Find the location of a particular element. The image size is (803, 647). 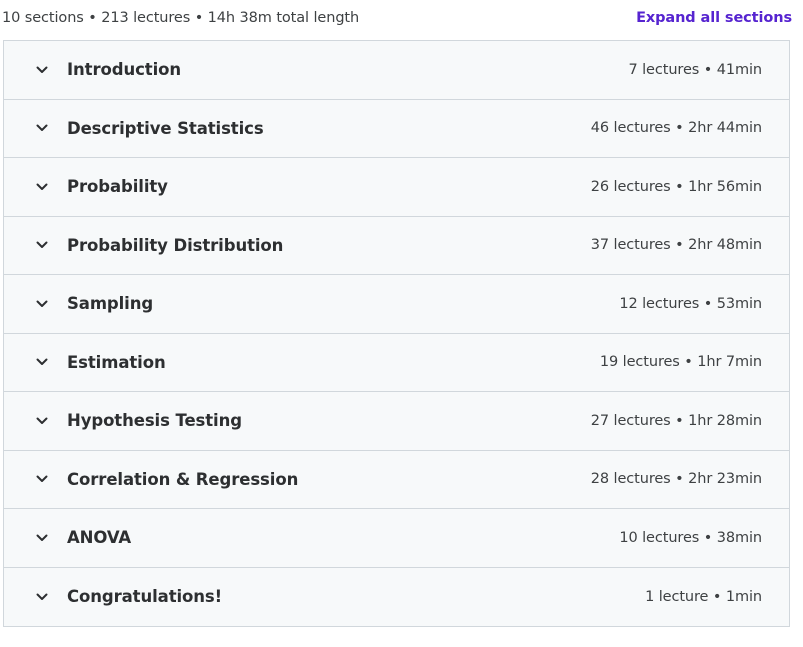

section-meta: 26 lectures • 1hr 56min is located at coordinates (676, 186).